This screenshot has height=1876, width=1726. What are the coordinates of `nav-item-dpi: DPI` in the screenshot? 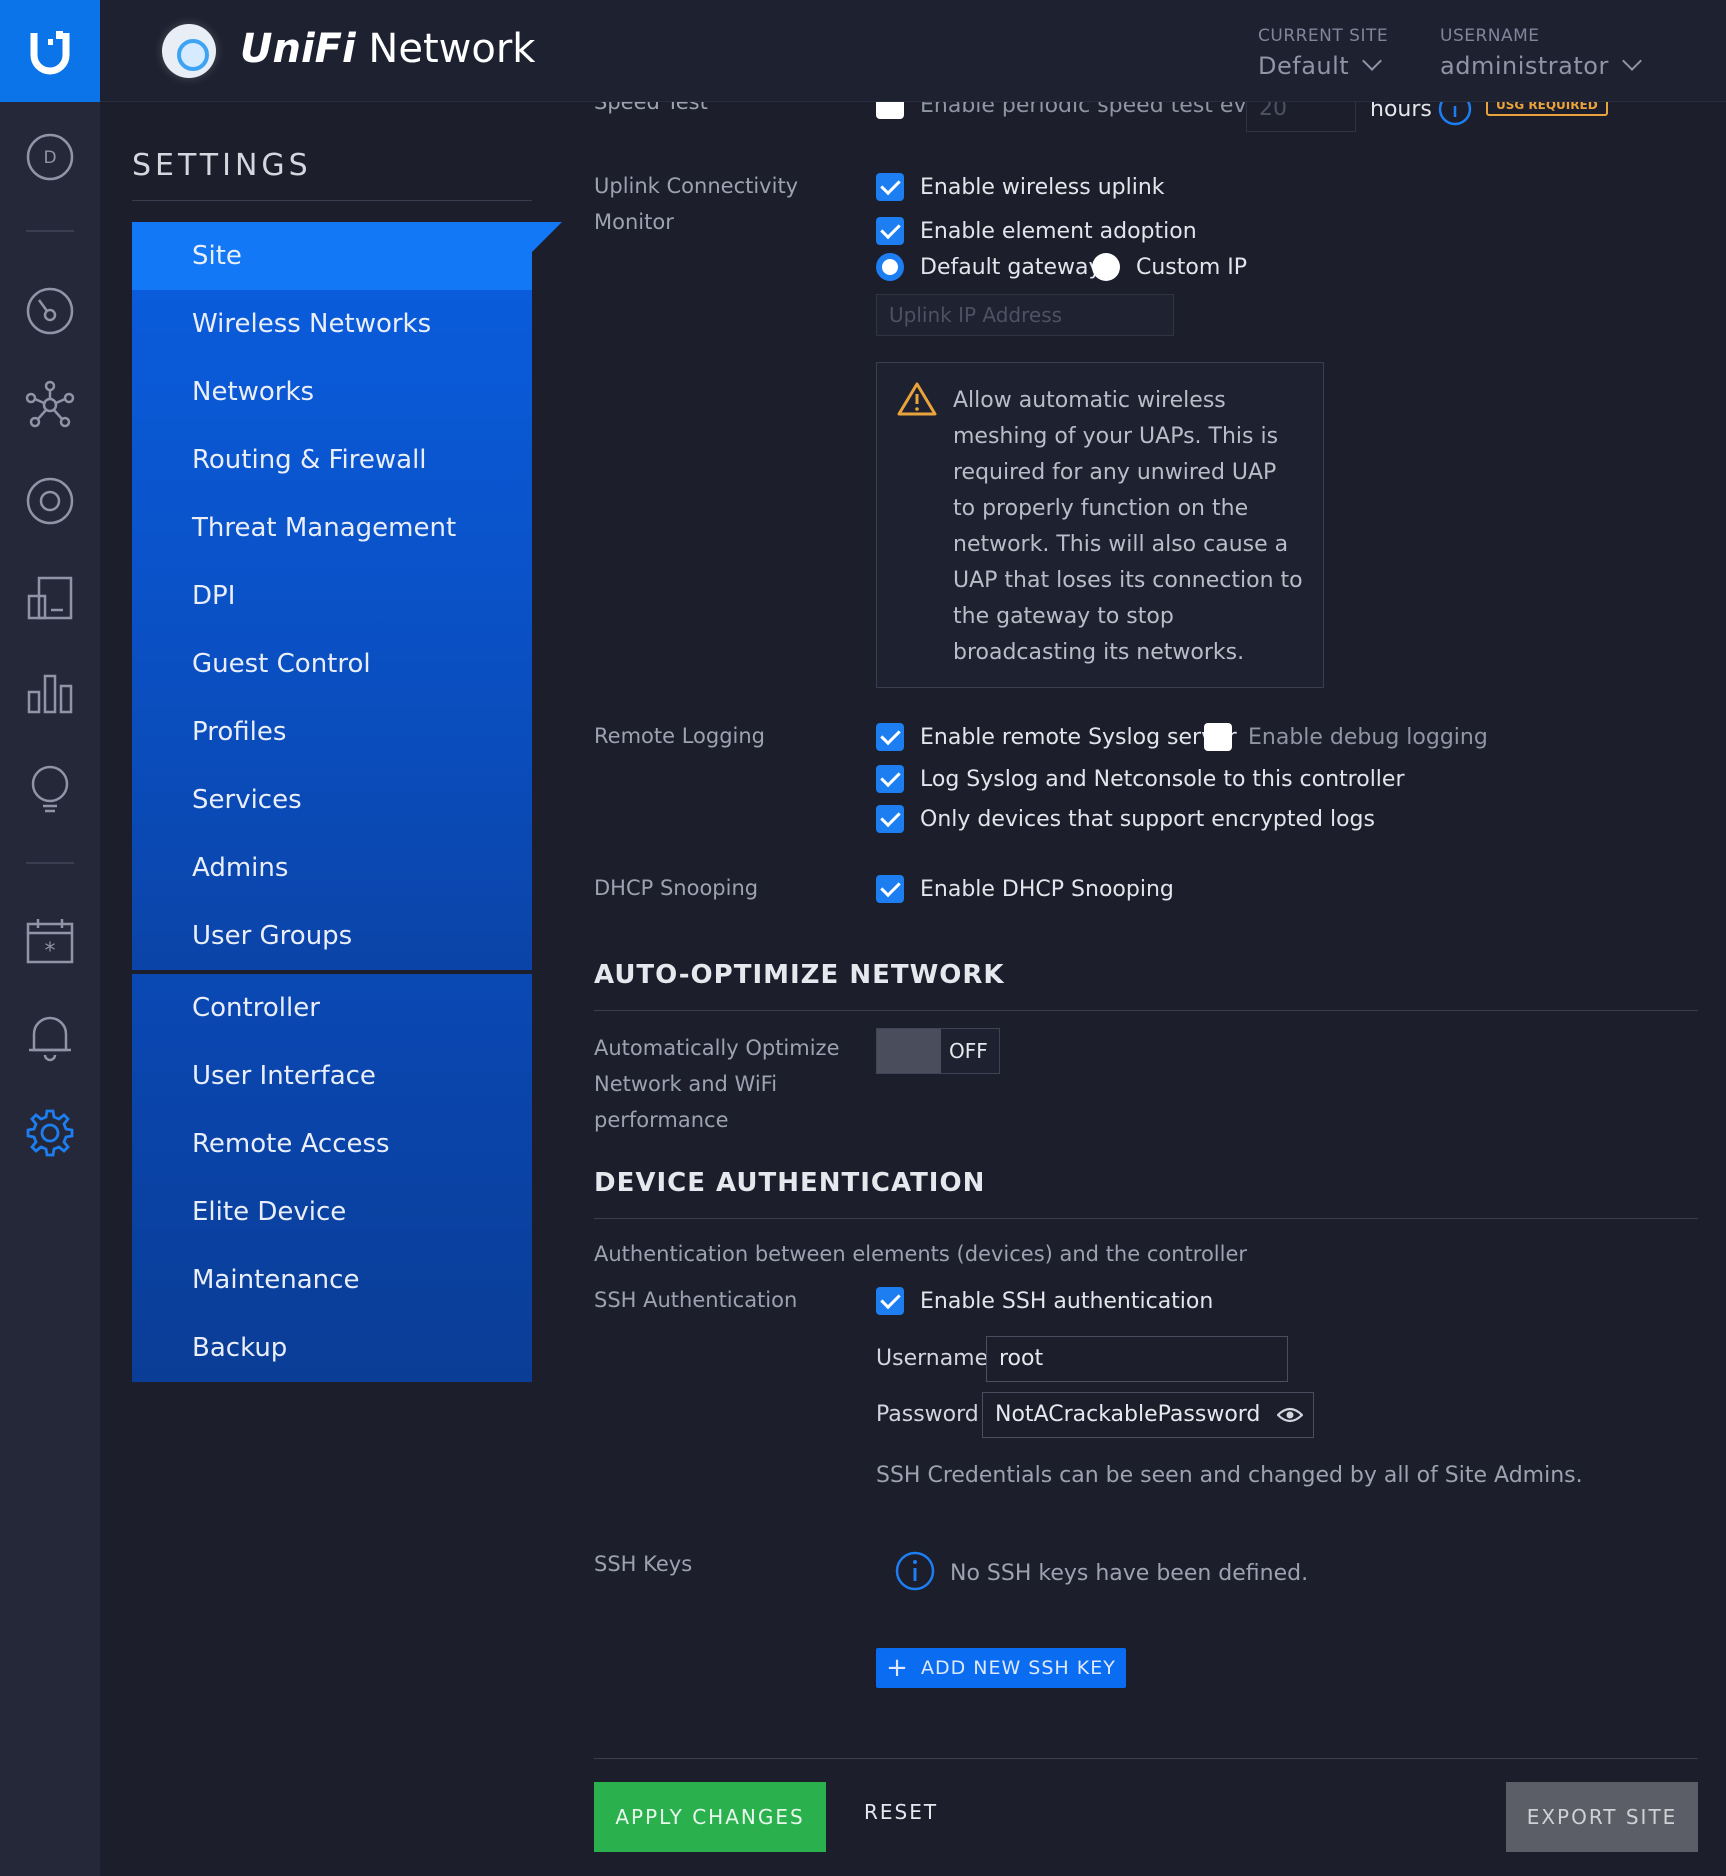 It's located at (332, 596).